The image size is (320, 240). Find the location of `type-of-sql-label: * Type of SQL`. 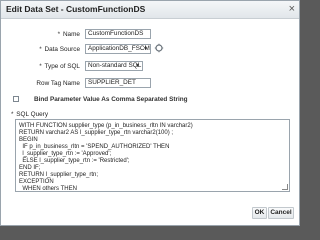

type-of-sql-label: * Type of SQL is located at coordinates (47, 66).